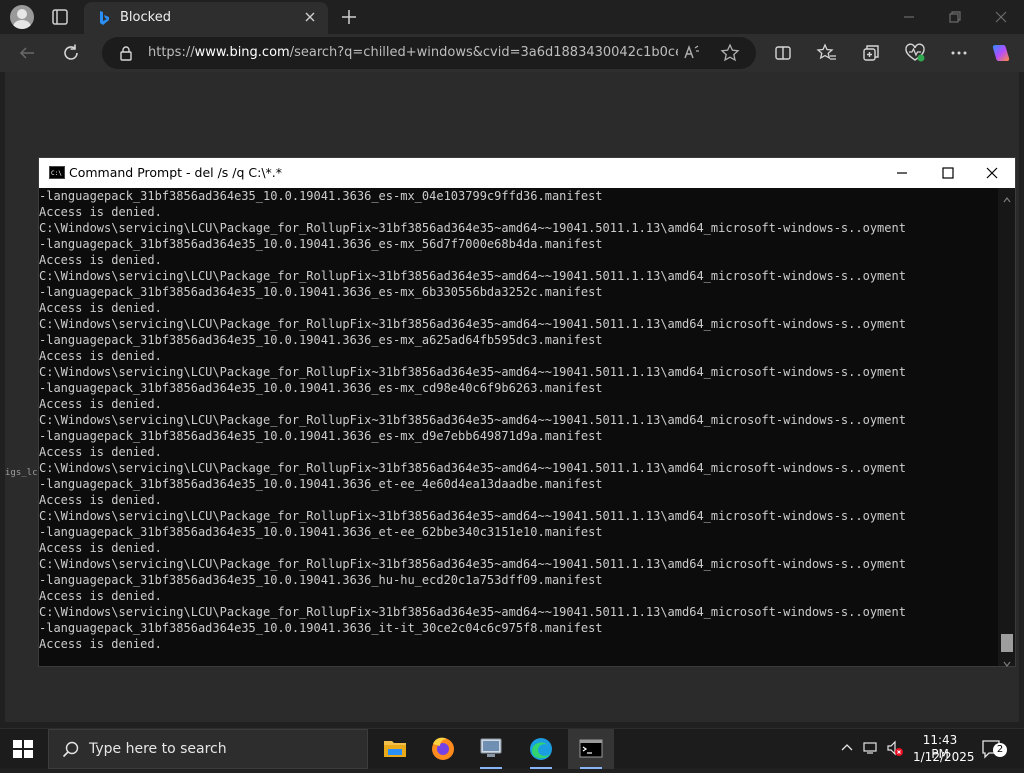  Describe the element at coordinates (1007, 643) in the screenshot. I see `scrollbar-thumb` at that location.